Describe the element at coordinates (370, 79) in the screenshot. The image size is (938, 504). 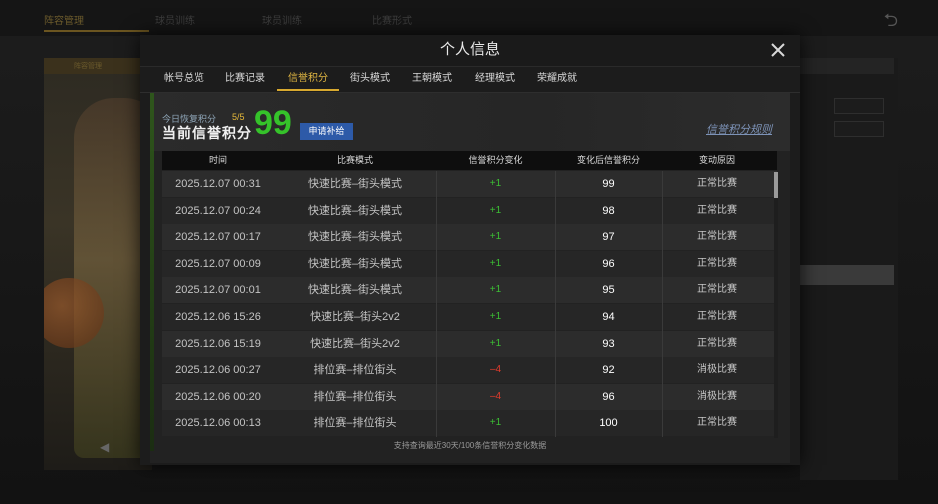
I see `tab-street-mode: 街头模式` at that location.